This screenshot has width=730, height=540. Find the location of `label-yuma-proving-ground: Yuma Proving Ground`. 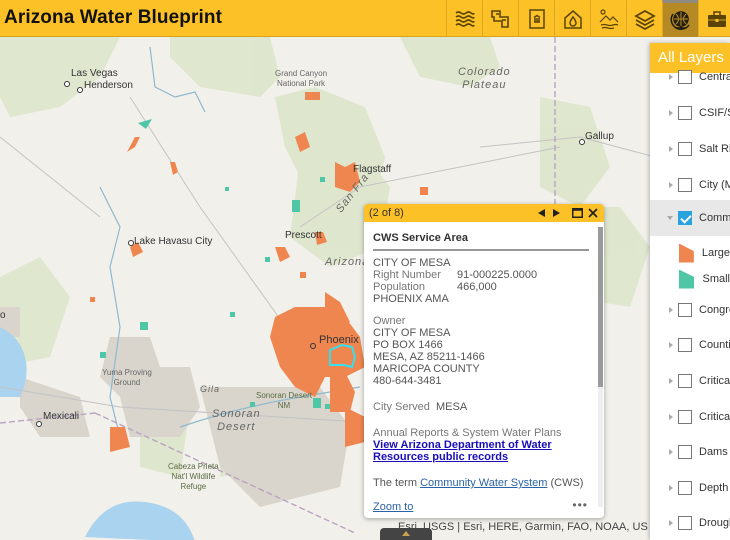

label-yuma-proving-ground: Yuma Proving Ground is located at coordinates (127, 377).